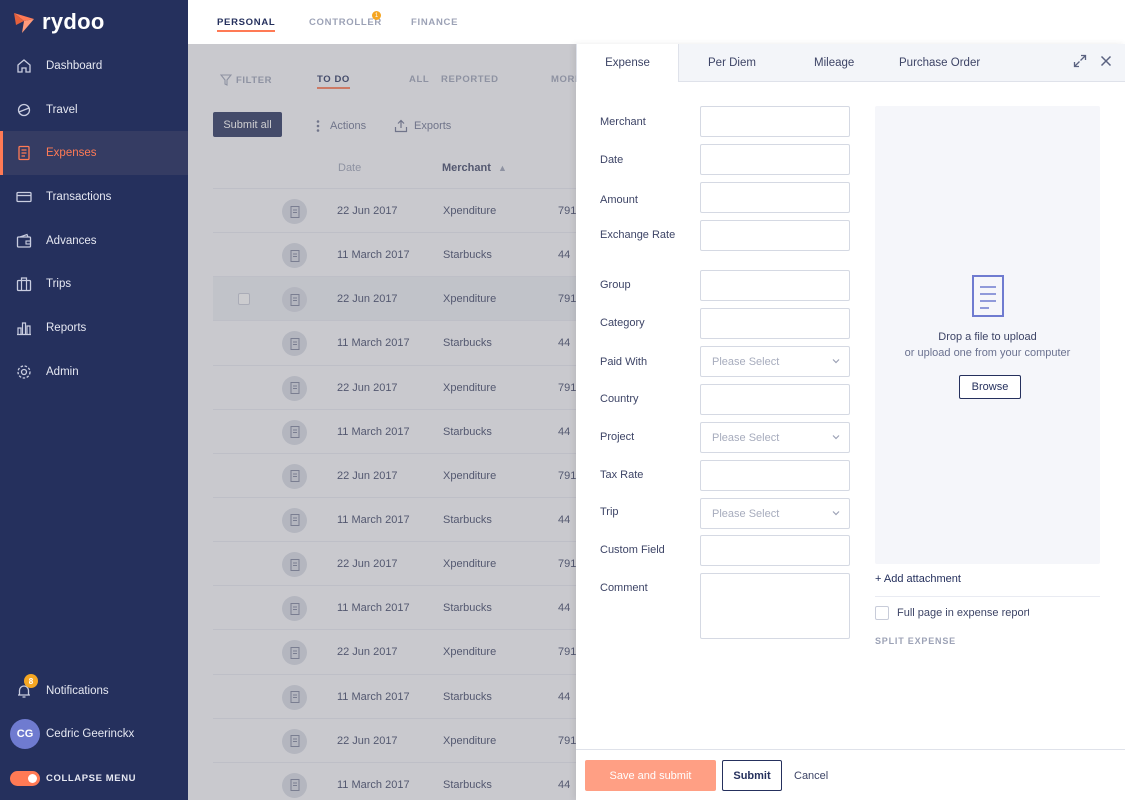 Image resolution: width=1125 pixels, height=800 pixels. I want to click on amount-input, so click(775, 197).